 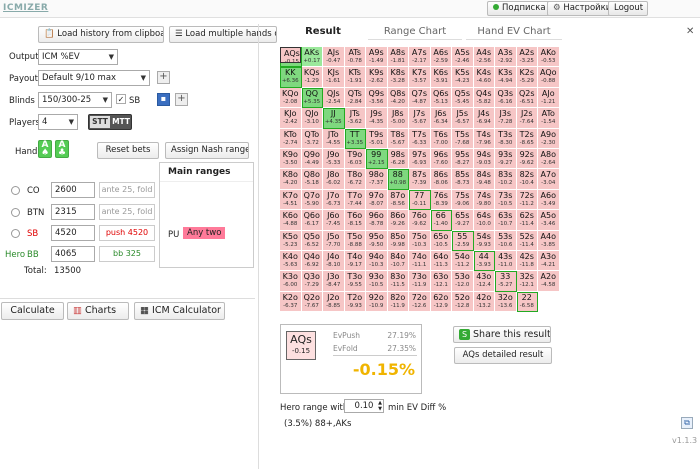 I want to click on hand-cell: AKo -0.53, so click(x=549, y=57).